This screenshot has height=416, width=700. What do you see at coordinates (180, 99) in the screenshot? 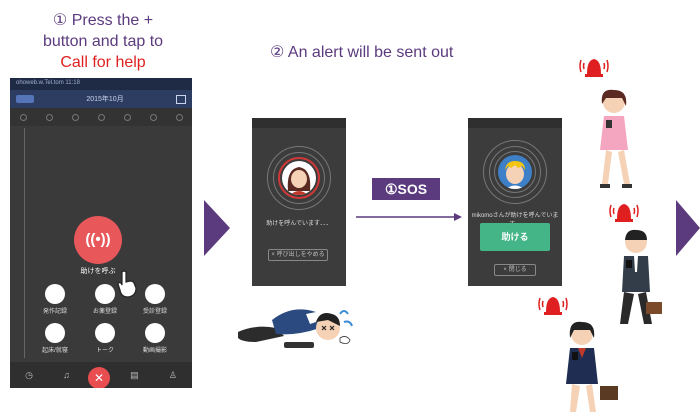
I see `calendar-icon` at bounding box center [180, 99].